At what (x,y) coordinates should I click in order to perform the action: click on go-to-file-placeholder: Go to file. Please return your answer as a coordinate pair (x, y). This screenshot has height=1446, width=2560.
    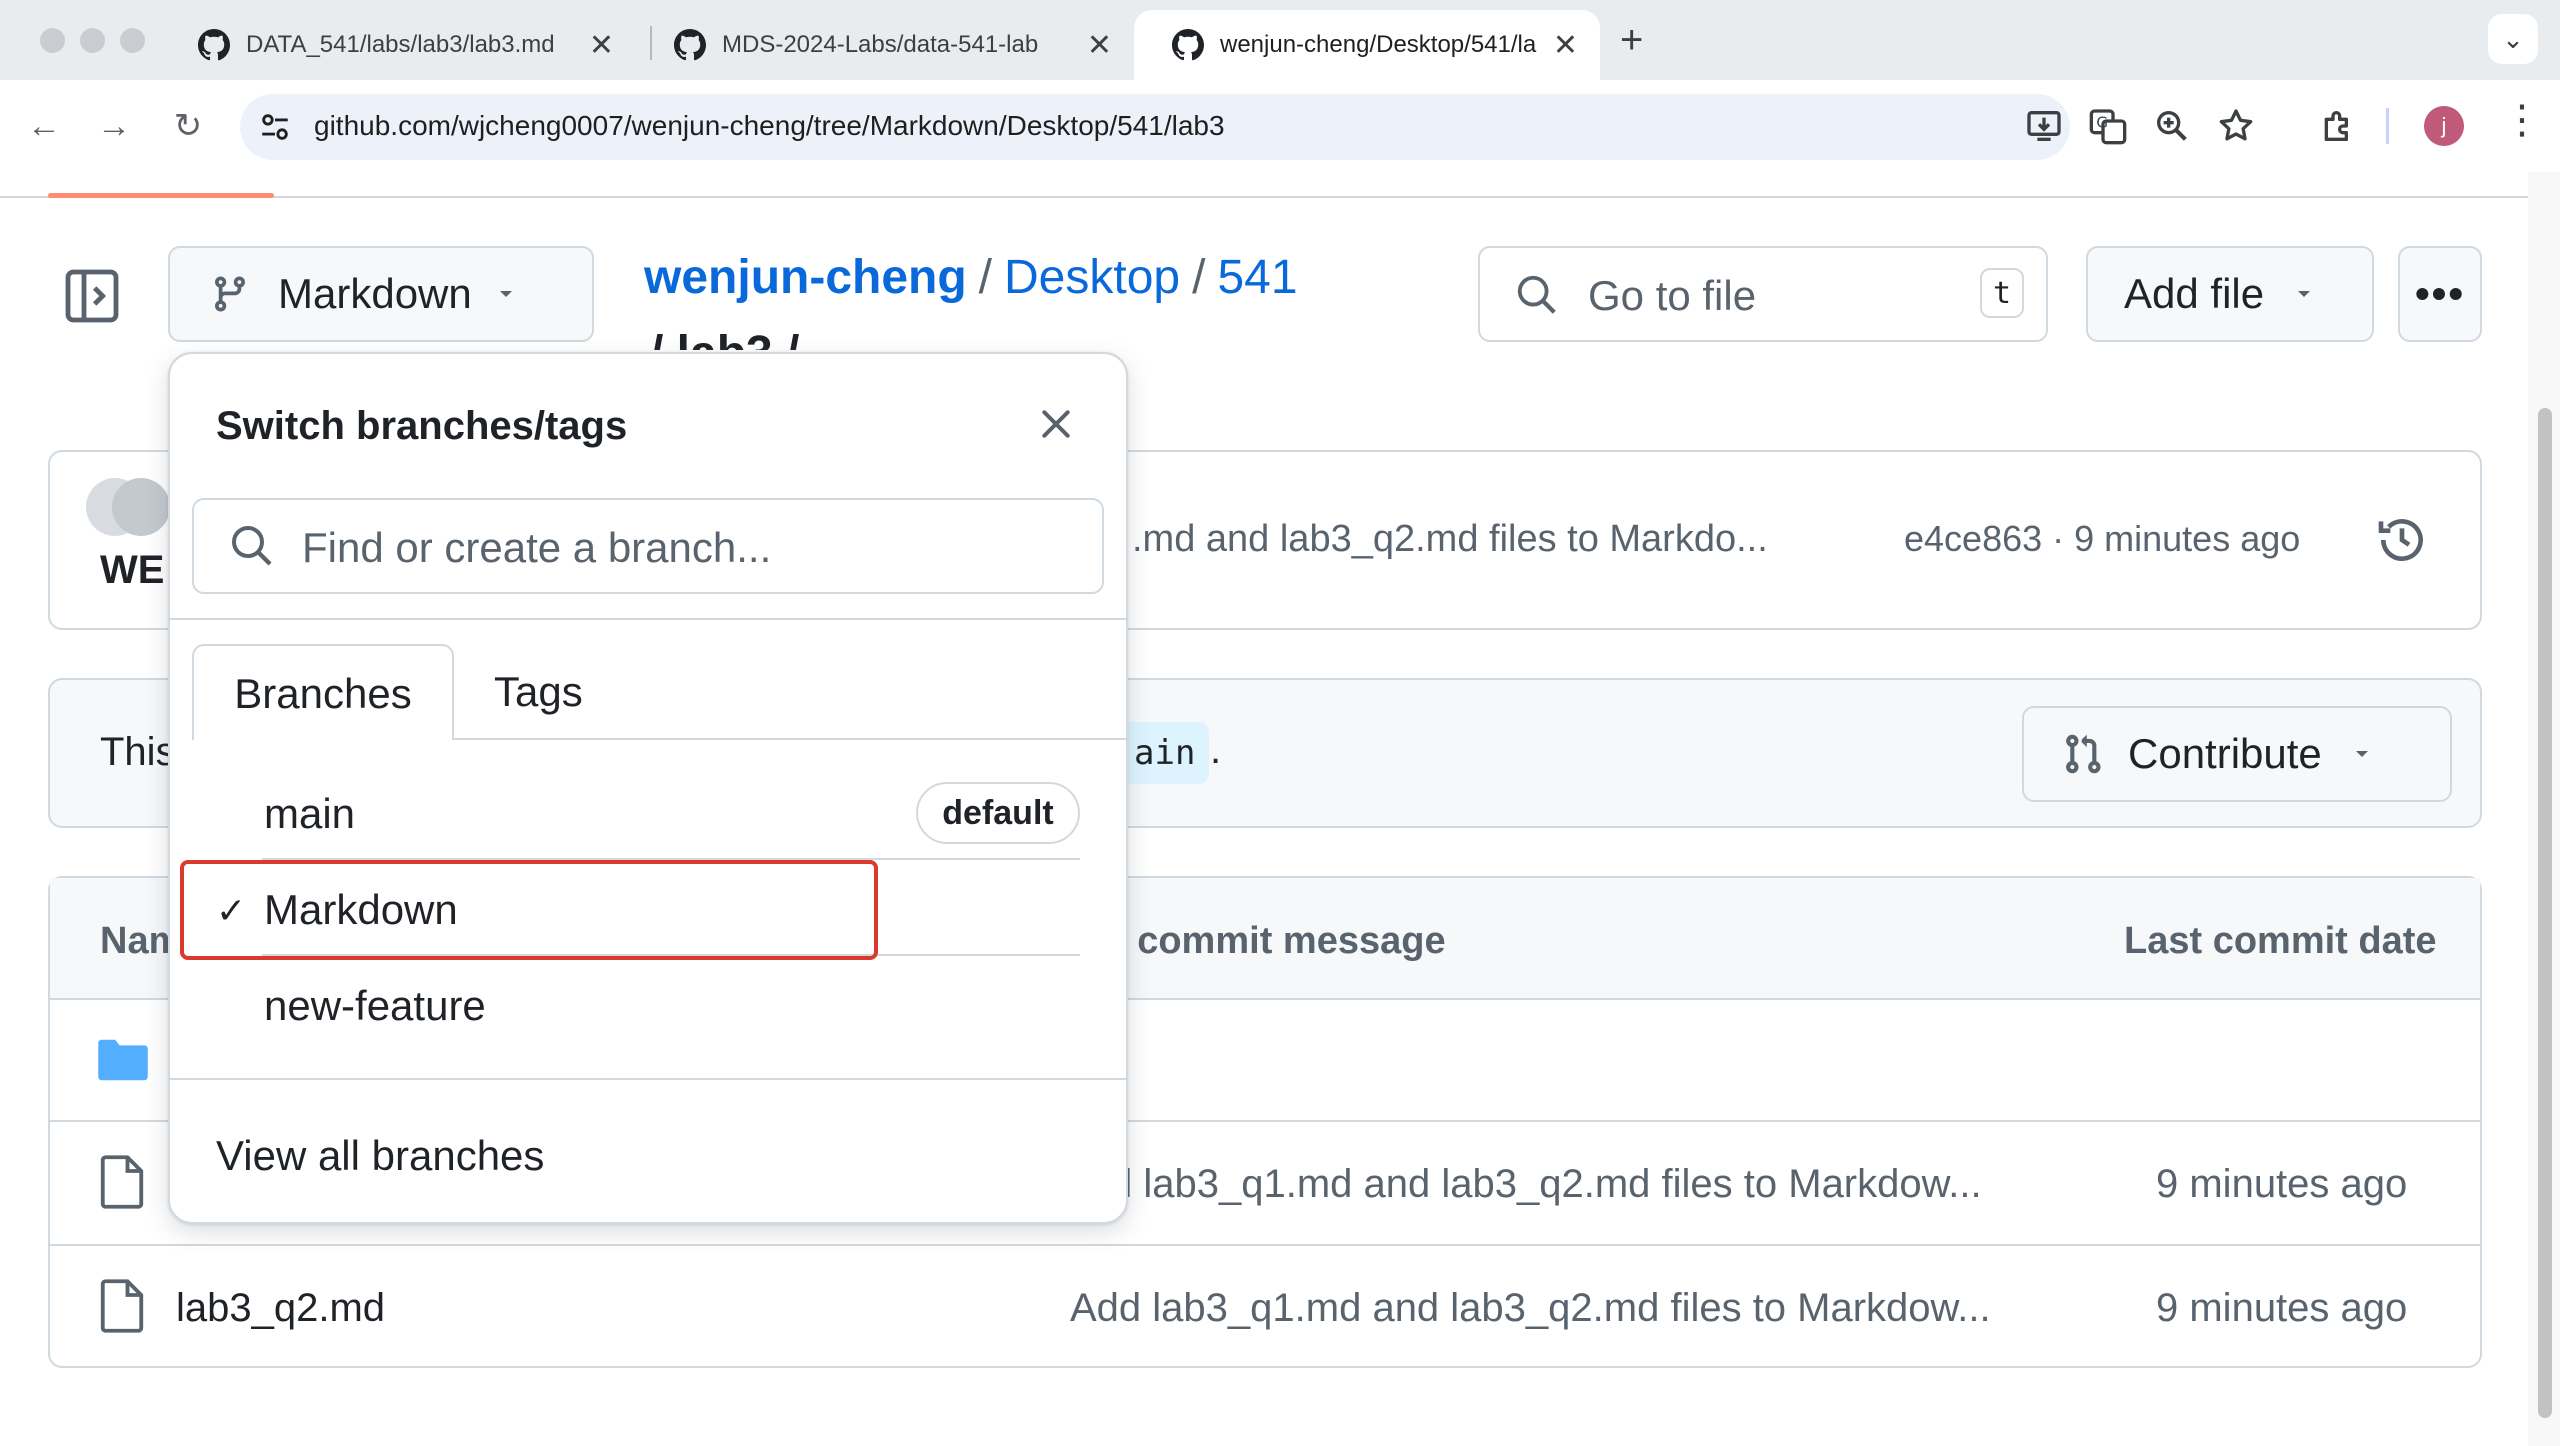
    Looking at the image, I should click on (1672, 295).